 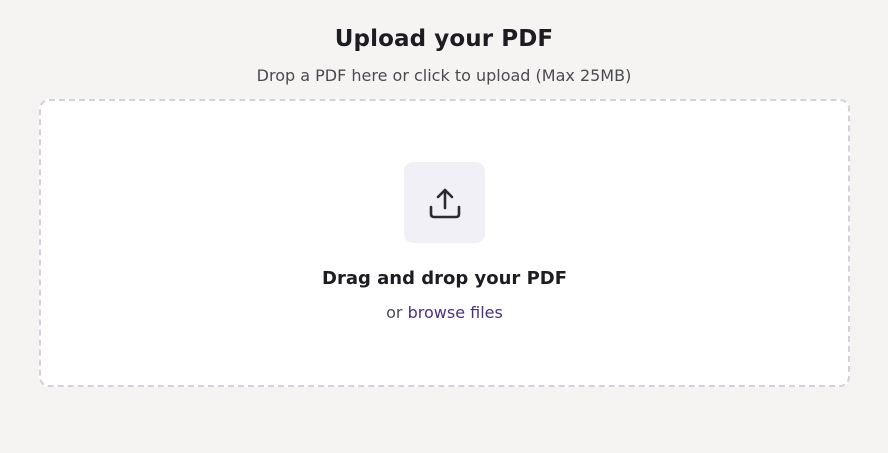 I want to click on upload-icon, so click(x=445, y=203).